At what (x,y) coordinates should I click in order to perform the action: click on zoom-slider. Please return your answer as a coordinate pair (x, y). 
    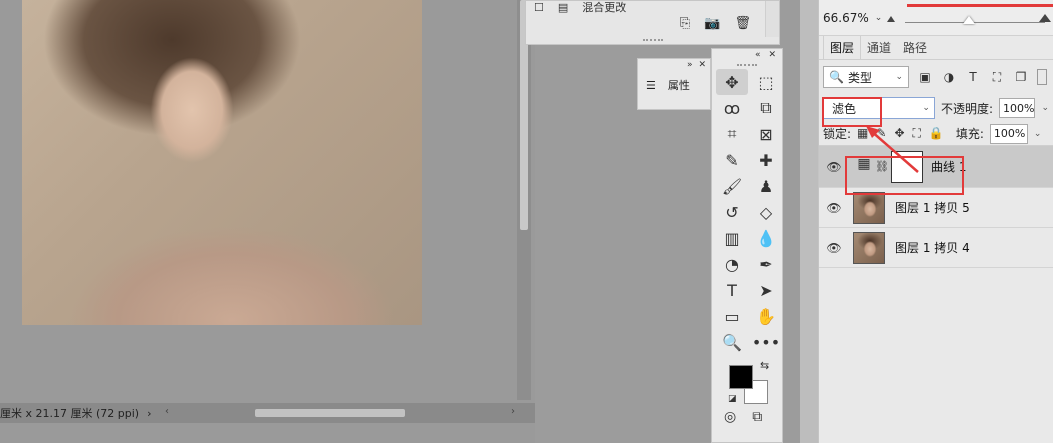
    Looking at the image, I should click on (970, 18).